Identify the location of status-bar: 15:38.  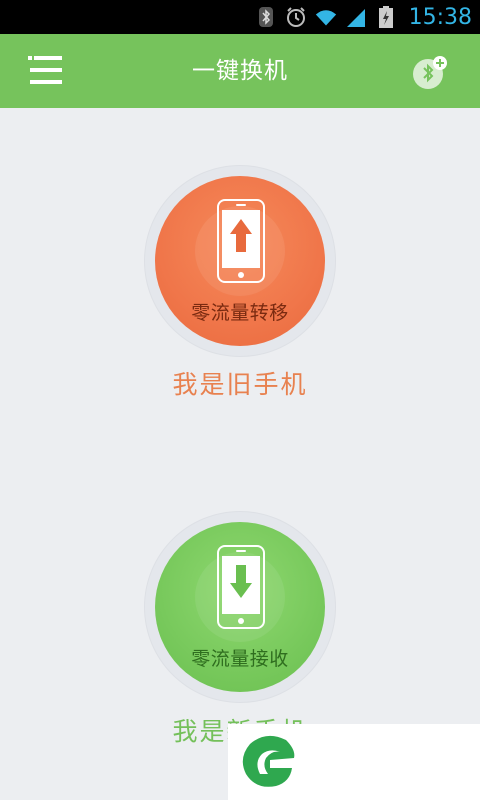
(240, 17).